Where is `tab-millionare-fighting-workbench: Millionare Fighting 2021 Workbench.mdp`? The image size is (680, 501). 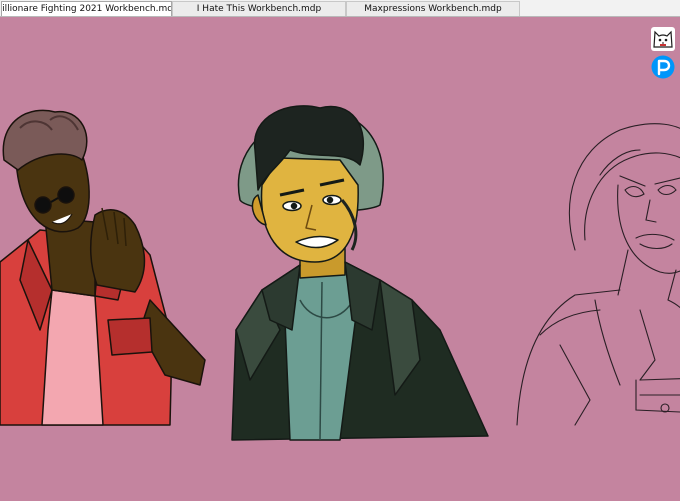
tab-millionare-fighting-workbench: Millionare Fighting 2021 Workbench.mdp is located at coordinates (86, 8).